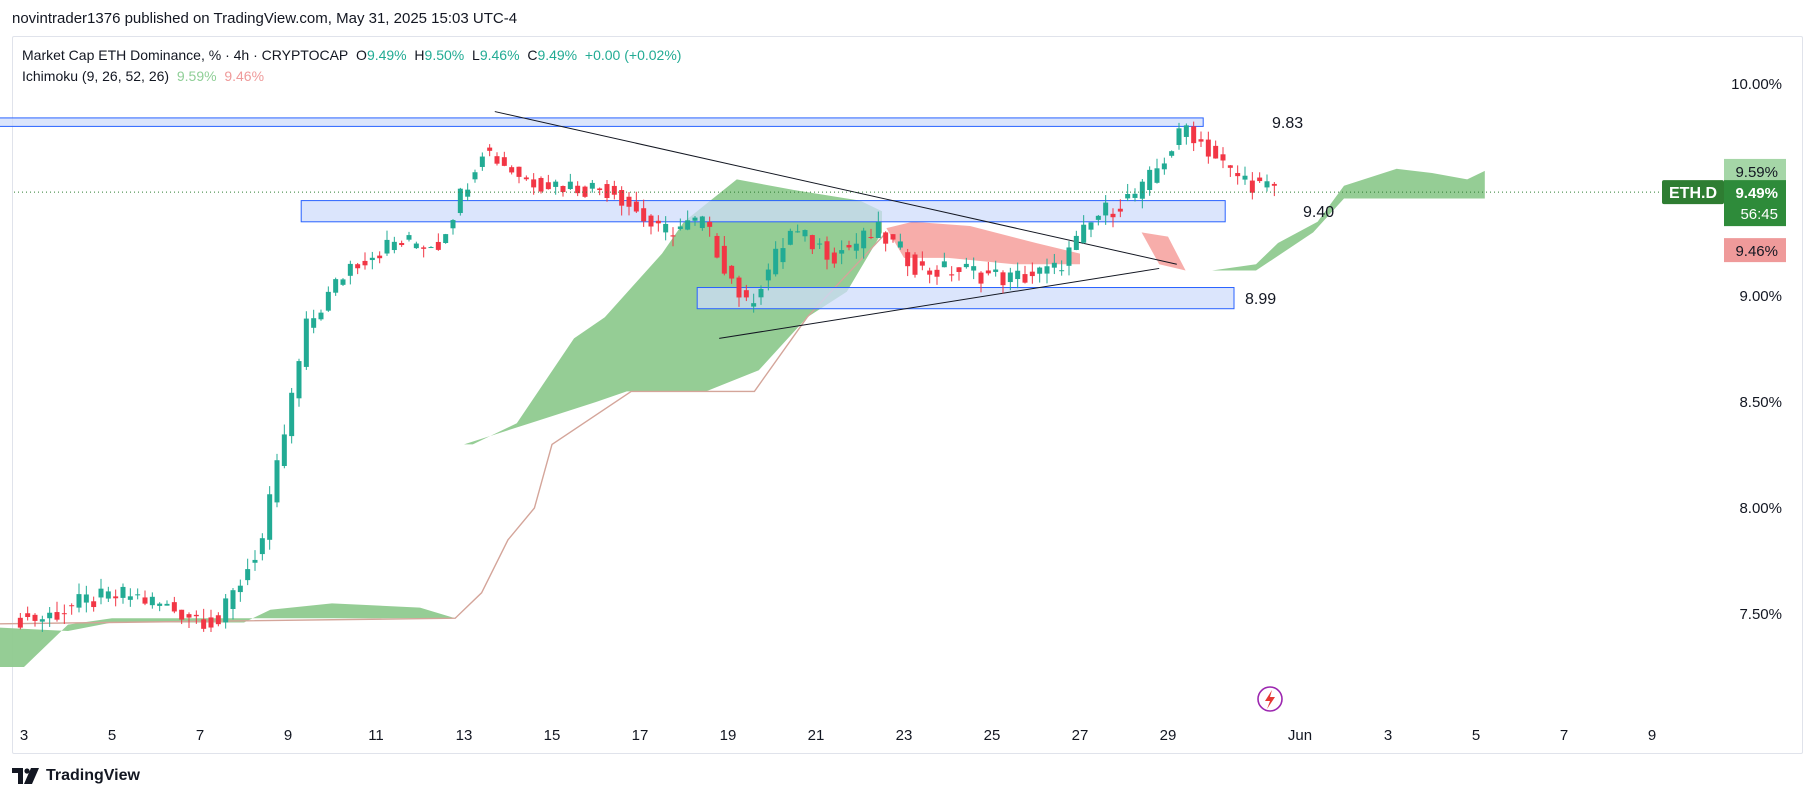  What do you see at coordinates (1318, 212) in the screenshot?
I see `zone-label: 9.40` at bounding box center [1318, 212].